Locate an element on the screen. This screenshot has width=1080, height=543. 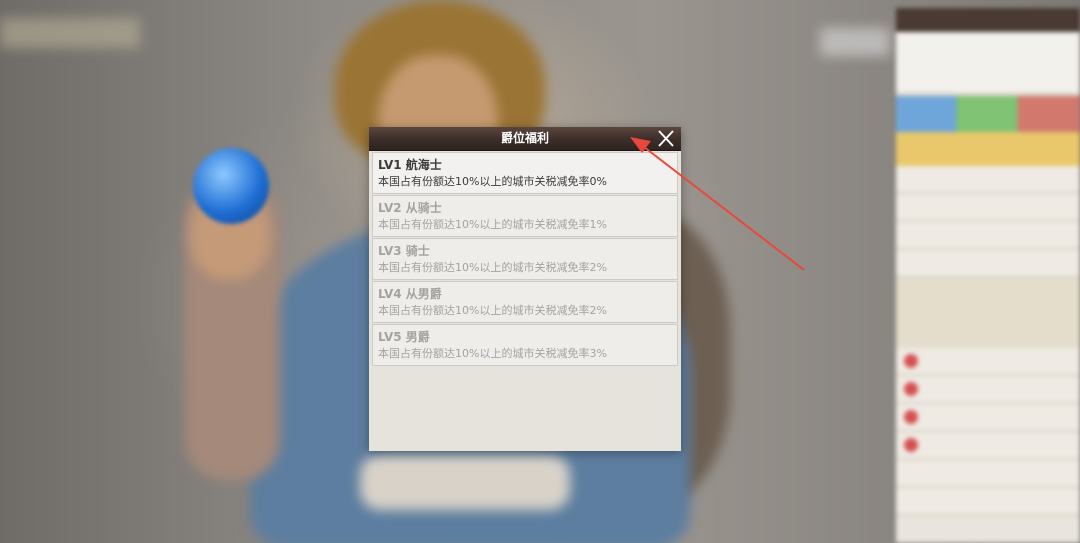
close-icon is located at coordinates (666, 138).